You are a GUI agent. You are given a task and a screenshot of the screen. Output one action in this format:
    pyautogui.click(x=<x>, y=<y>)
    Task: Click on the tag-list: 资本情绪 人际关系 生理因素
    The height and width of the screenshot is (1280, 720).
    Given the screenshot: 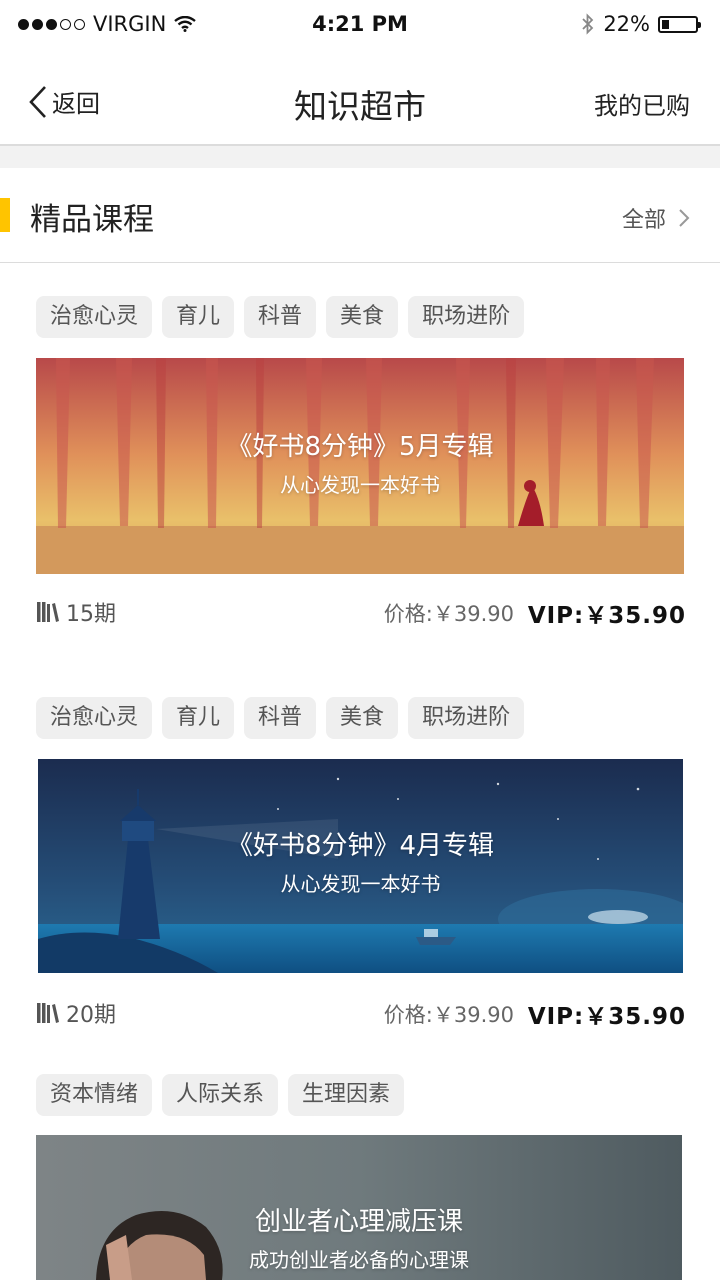 What is the action you would take?
    pyautogui.click(x=220, y=1095)
    